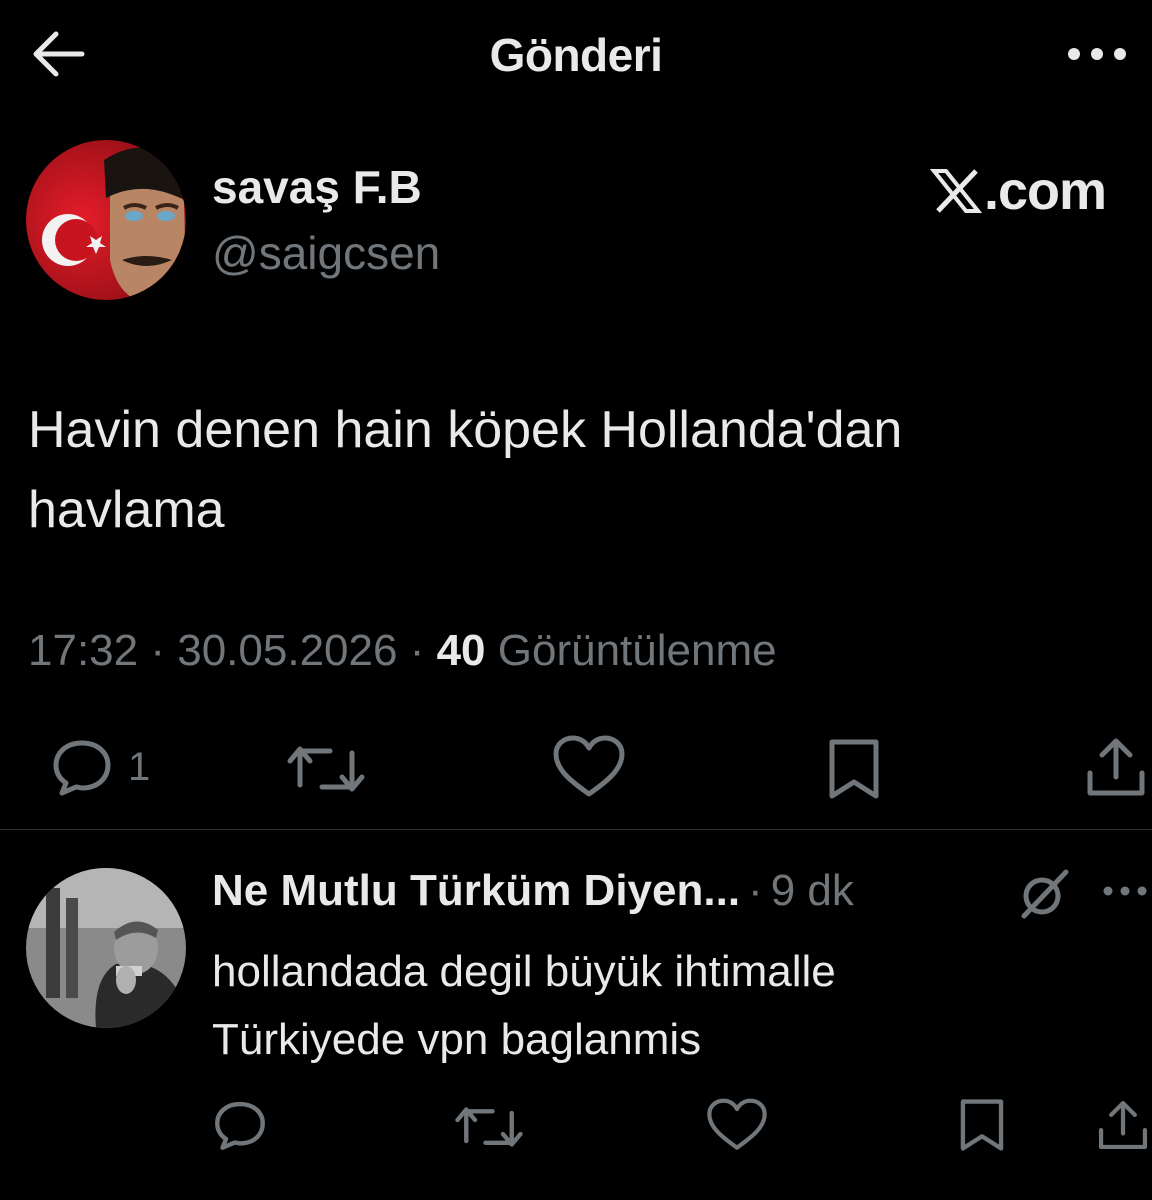  I want to click on like-button, so click(589, 767).